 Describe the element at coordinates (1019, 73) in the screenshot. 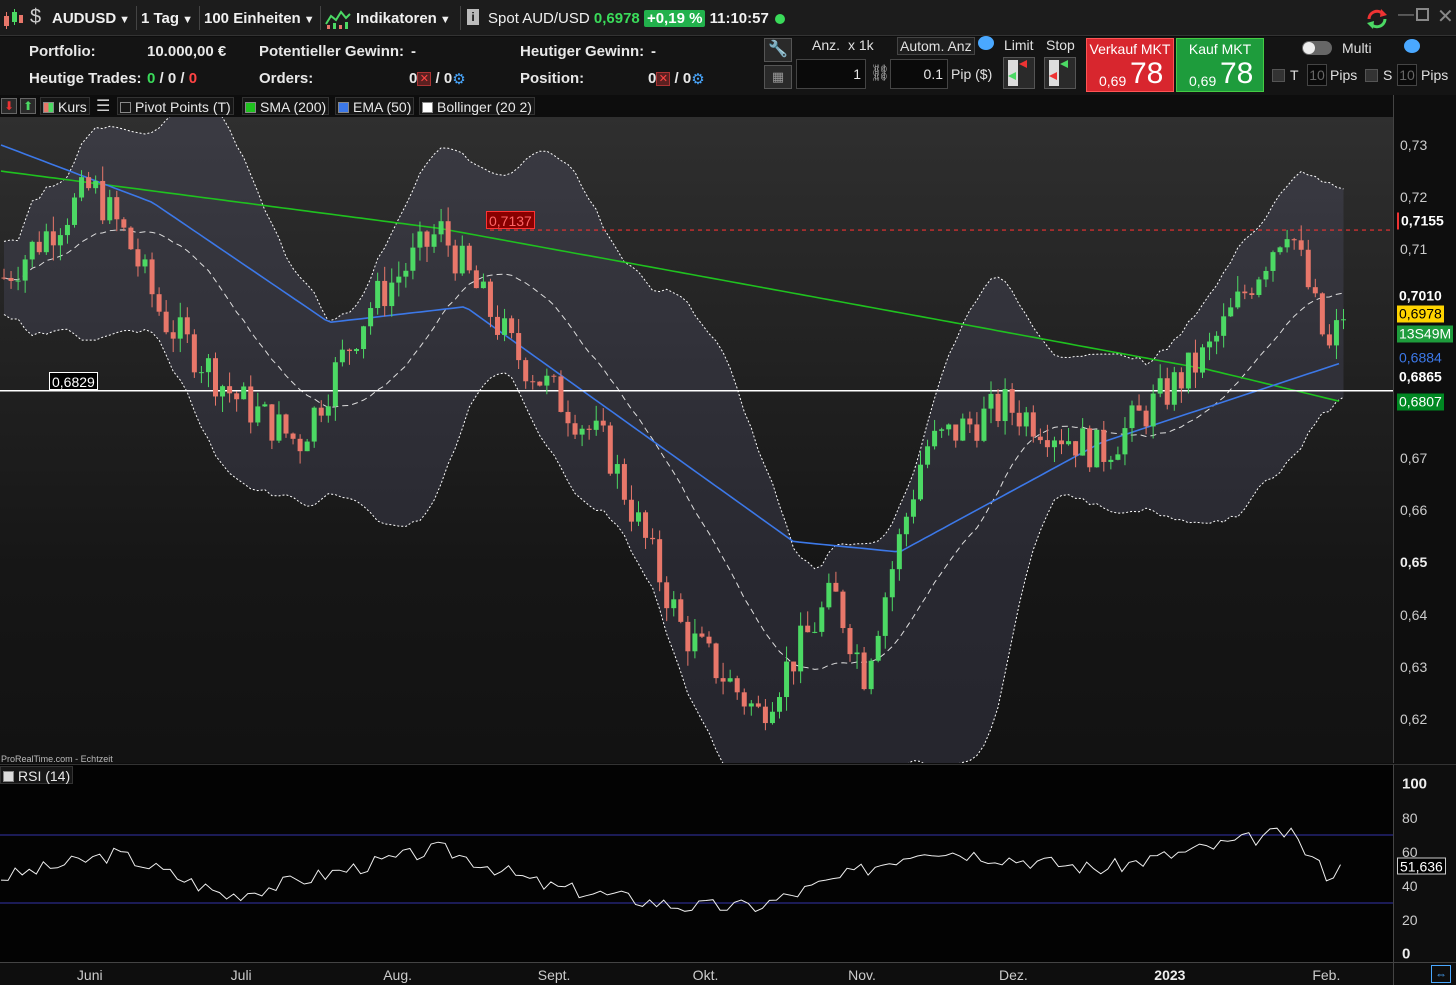

I see `limit-order-button` at that location.